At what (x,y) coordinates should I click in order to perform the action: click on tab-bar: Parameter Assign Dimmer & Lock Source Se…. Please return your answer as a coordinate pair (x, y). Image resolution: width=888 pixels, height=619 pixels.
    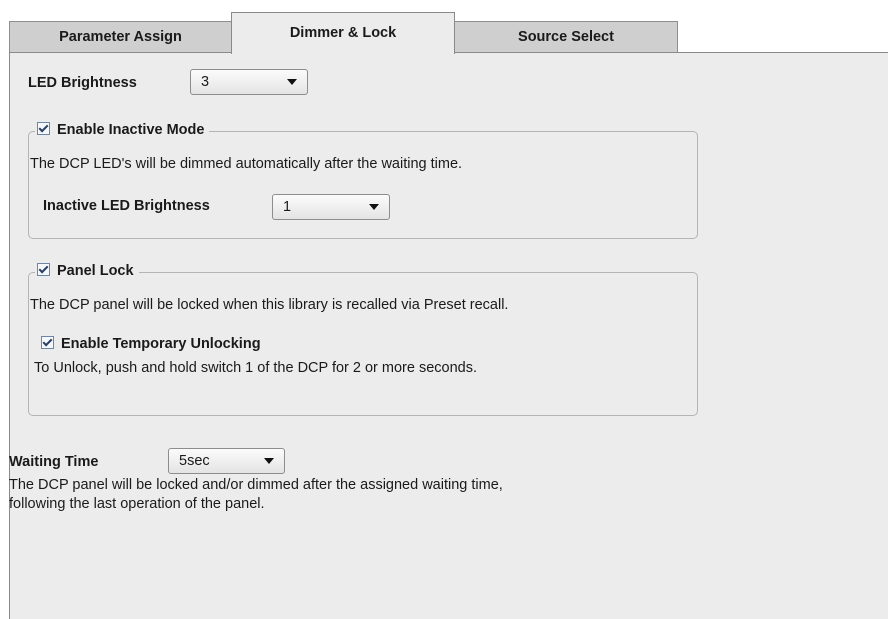
    Looking at the image, I should click on (444, 27).